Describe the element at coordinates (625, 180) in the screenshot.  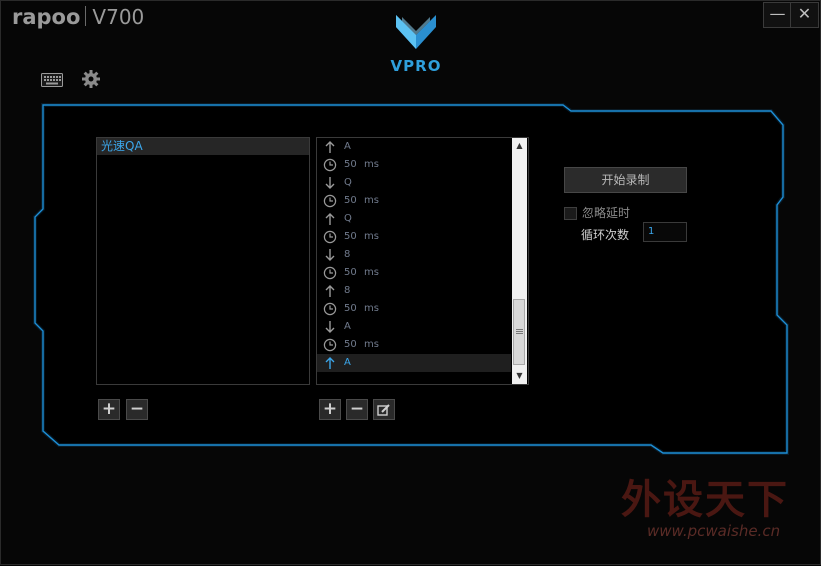
I see `start-recording-button: 开始录制` at that location.